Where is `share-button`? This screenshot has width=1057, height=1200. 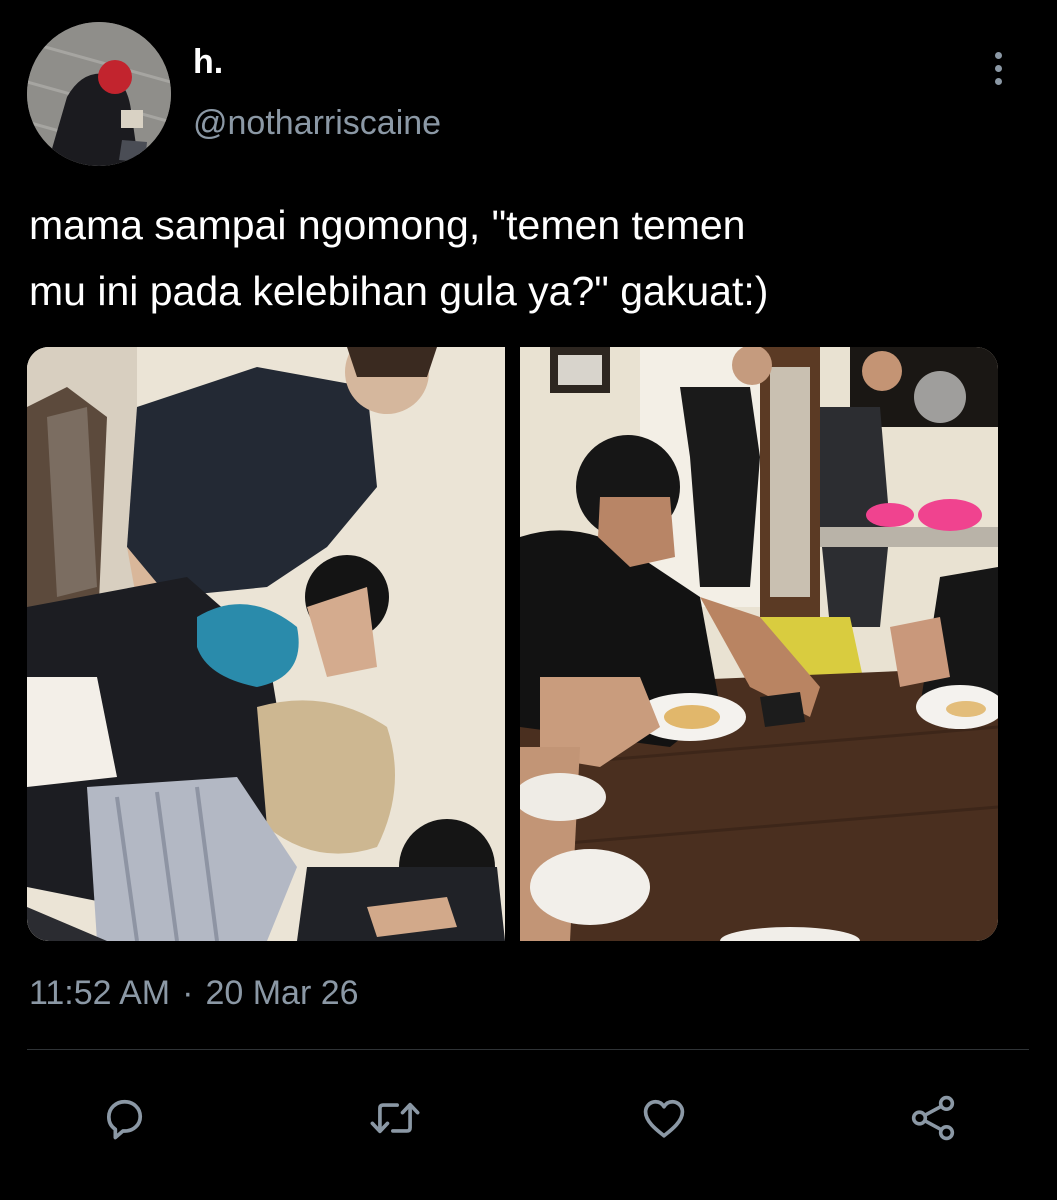
share-button is located at coordinates (933, 1118).